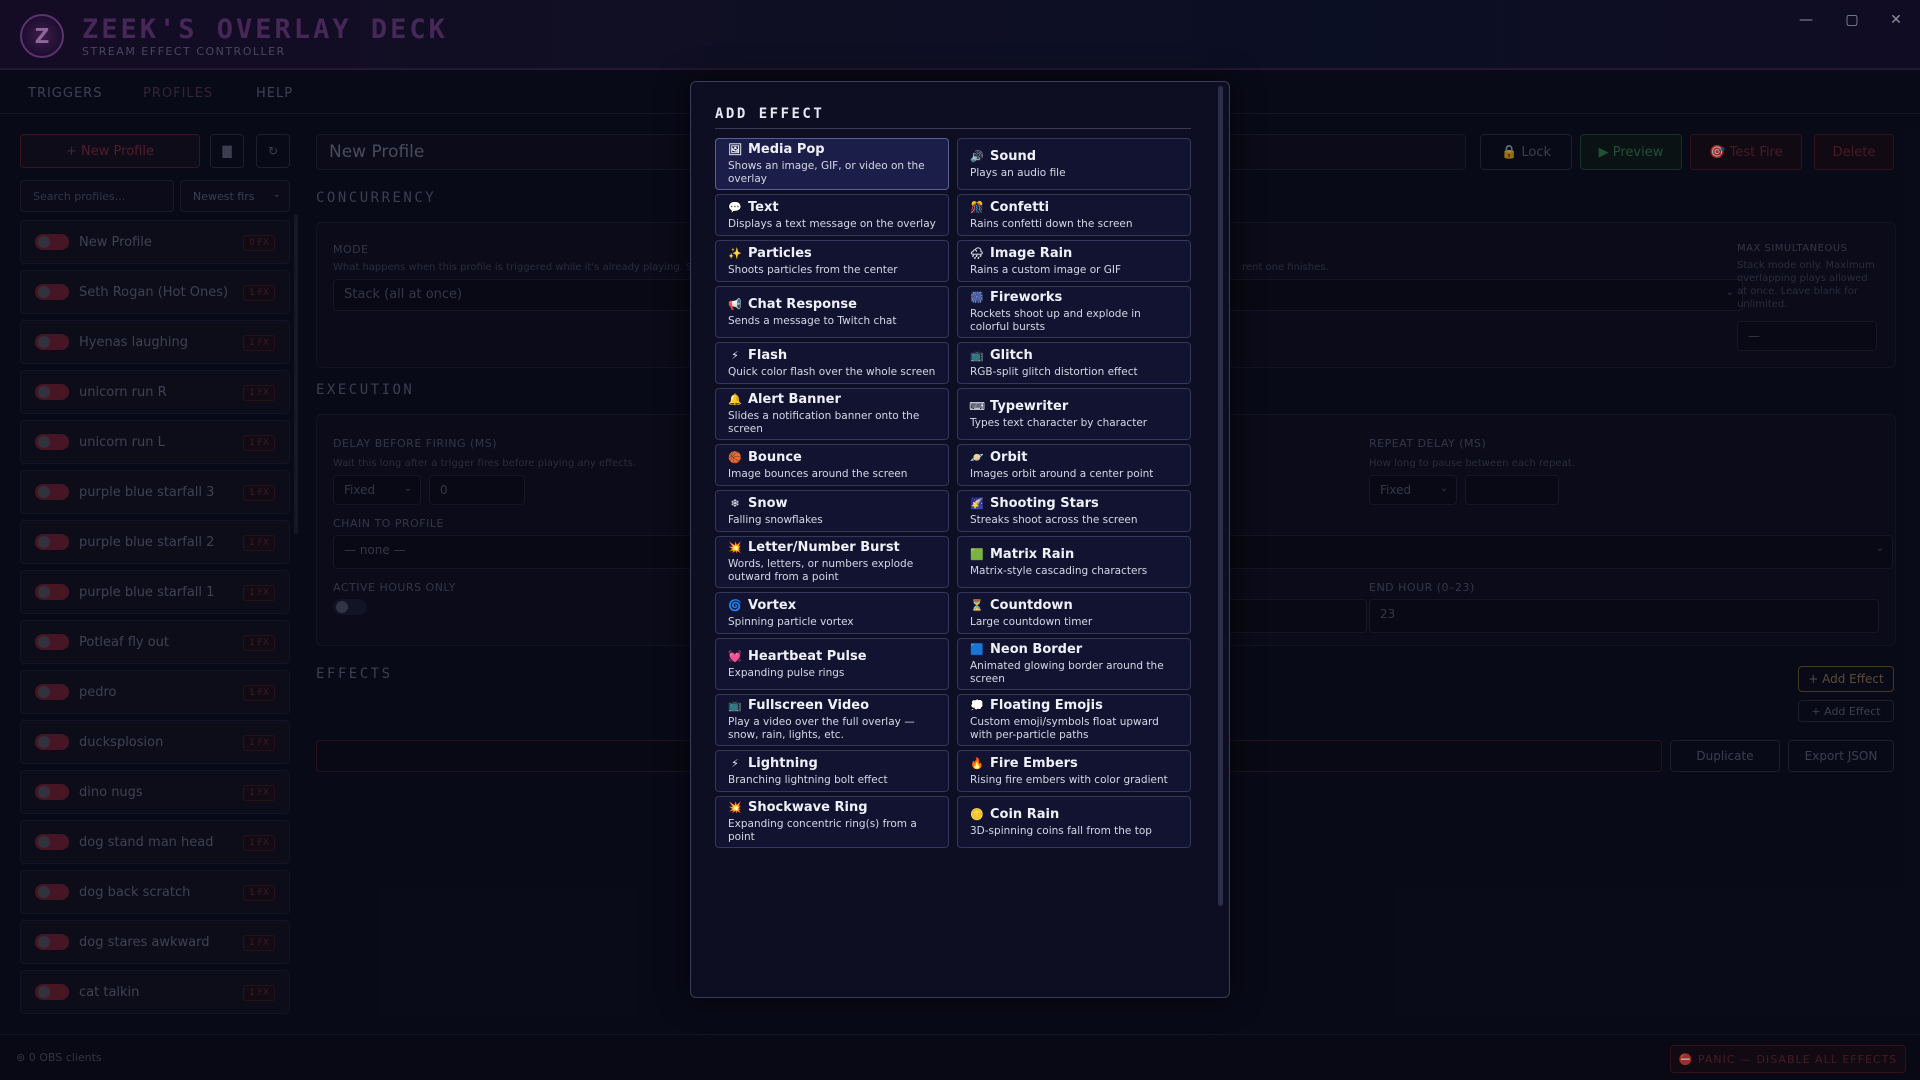 This screenshot has width=1920, height=1080. I want to click on effect-description: Image bounces around the screen, so click(818, 473).